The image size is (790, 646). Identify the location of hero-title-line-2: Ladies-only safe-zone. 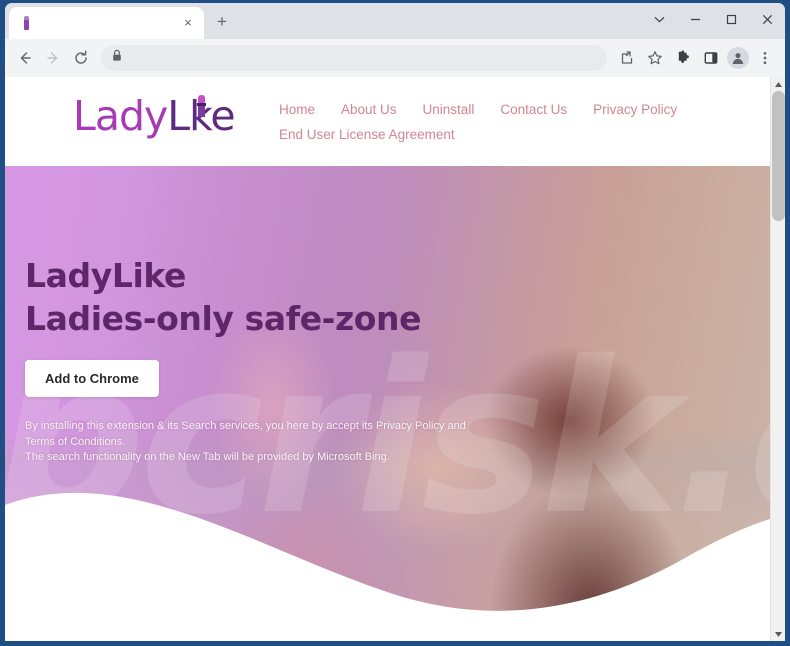
(223, 318).